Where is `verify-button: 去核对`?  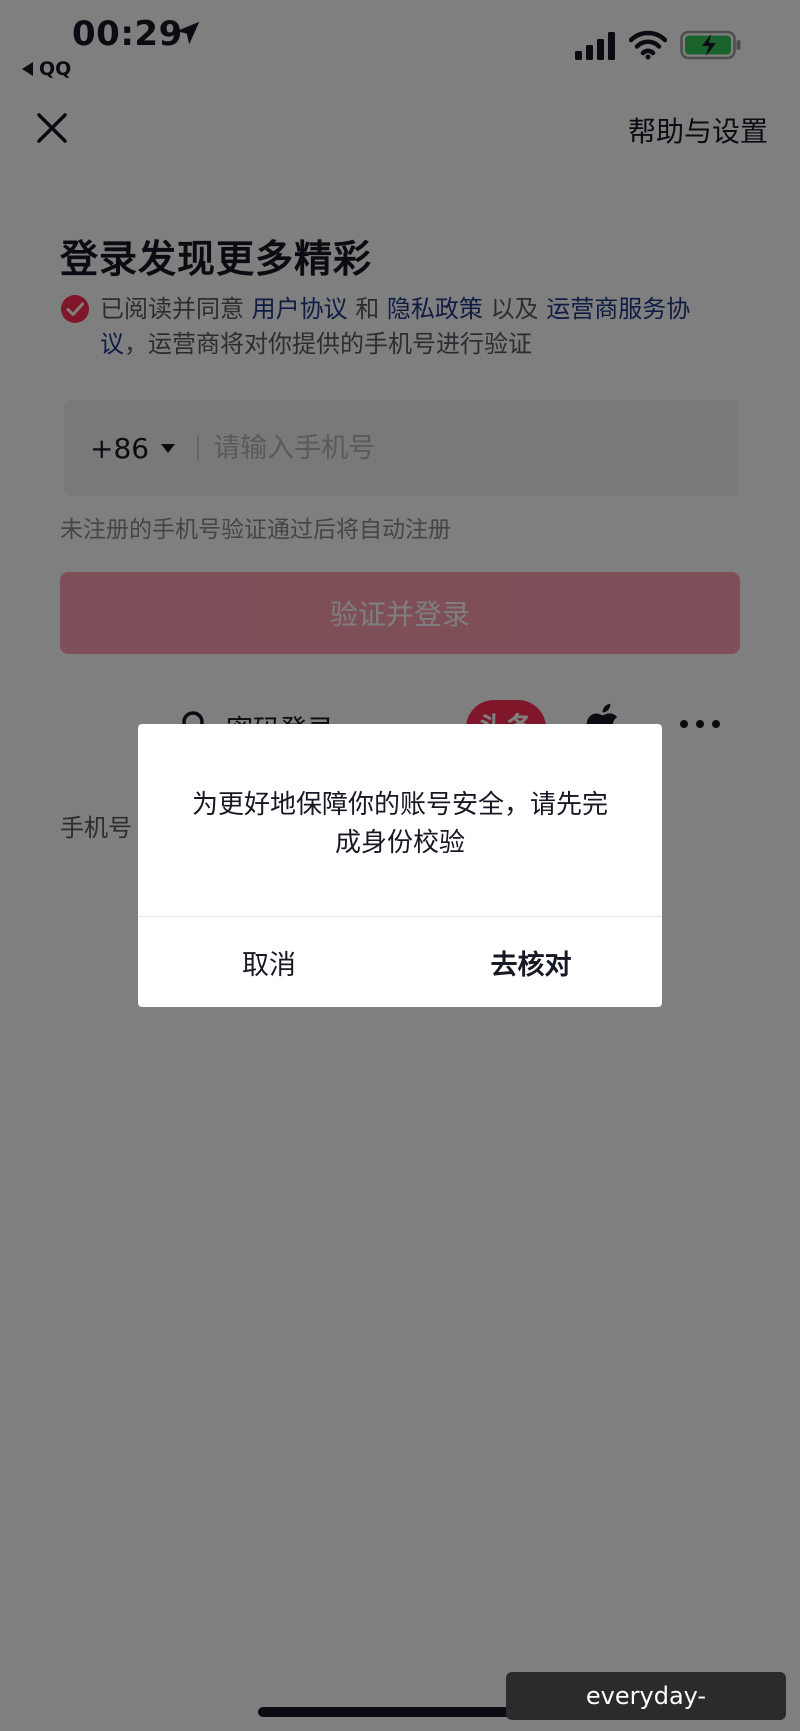
verify-button: 去核对 is located at coordinates (531, 962).